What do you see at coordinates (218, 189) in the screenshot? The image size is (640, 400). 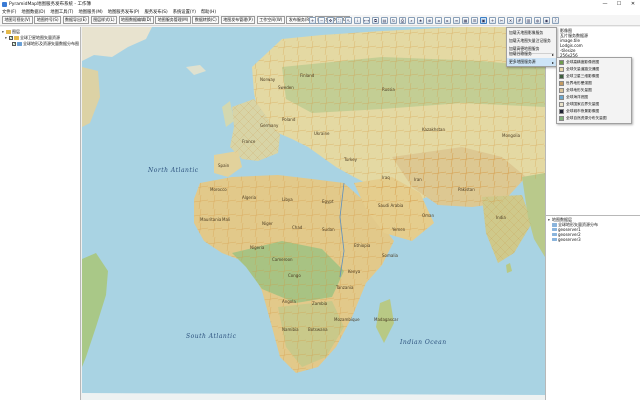 I see `country-label: Morocco` at bounding box center [218, 189].